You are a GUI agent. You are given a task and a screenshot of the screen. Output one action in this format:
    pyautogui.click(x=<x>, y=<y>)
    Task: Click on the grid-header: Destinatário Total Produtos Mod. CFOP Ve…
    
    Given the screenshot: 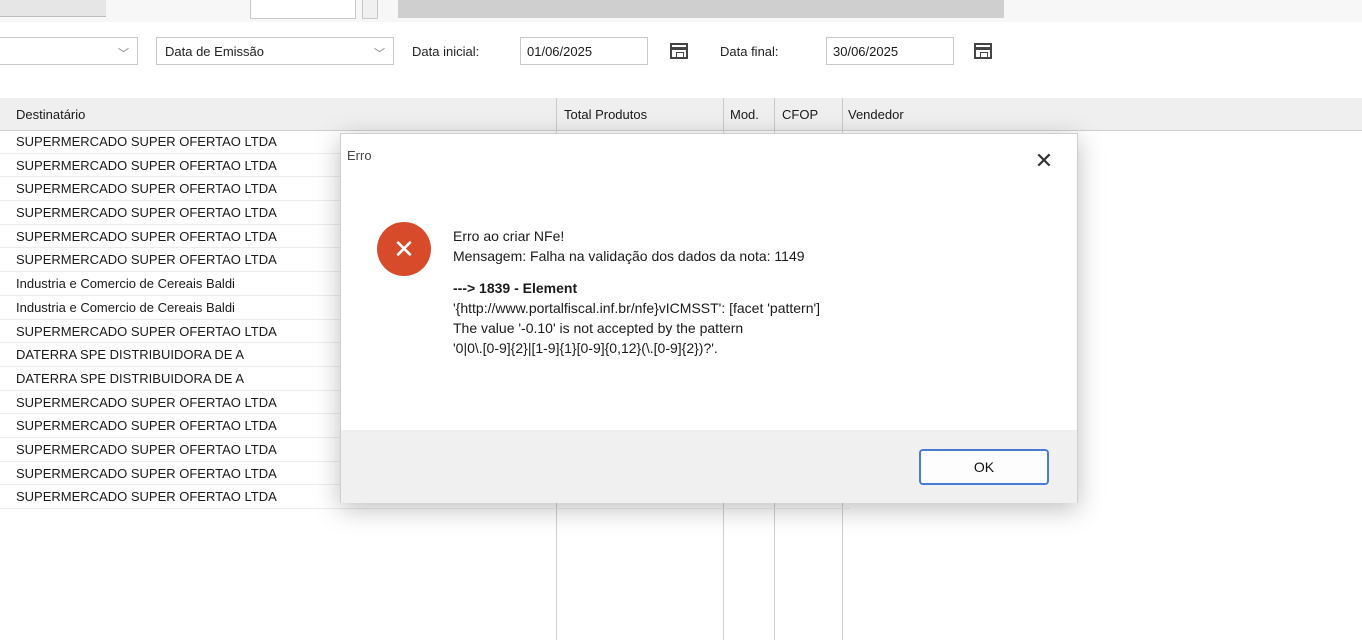 What is the action you would take?
    pyautogui.click(x=681, y=114)
    